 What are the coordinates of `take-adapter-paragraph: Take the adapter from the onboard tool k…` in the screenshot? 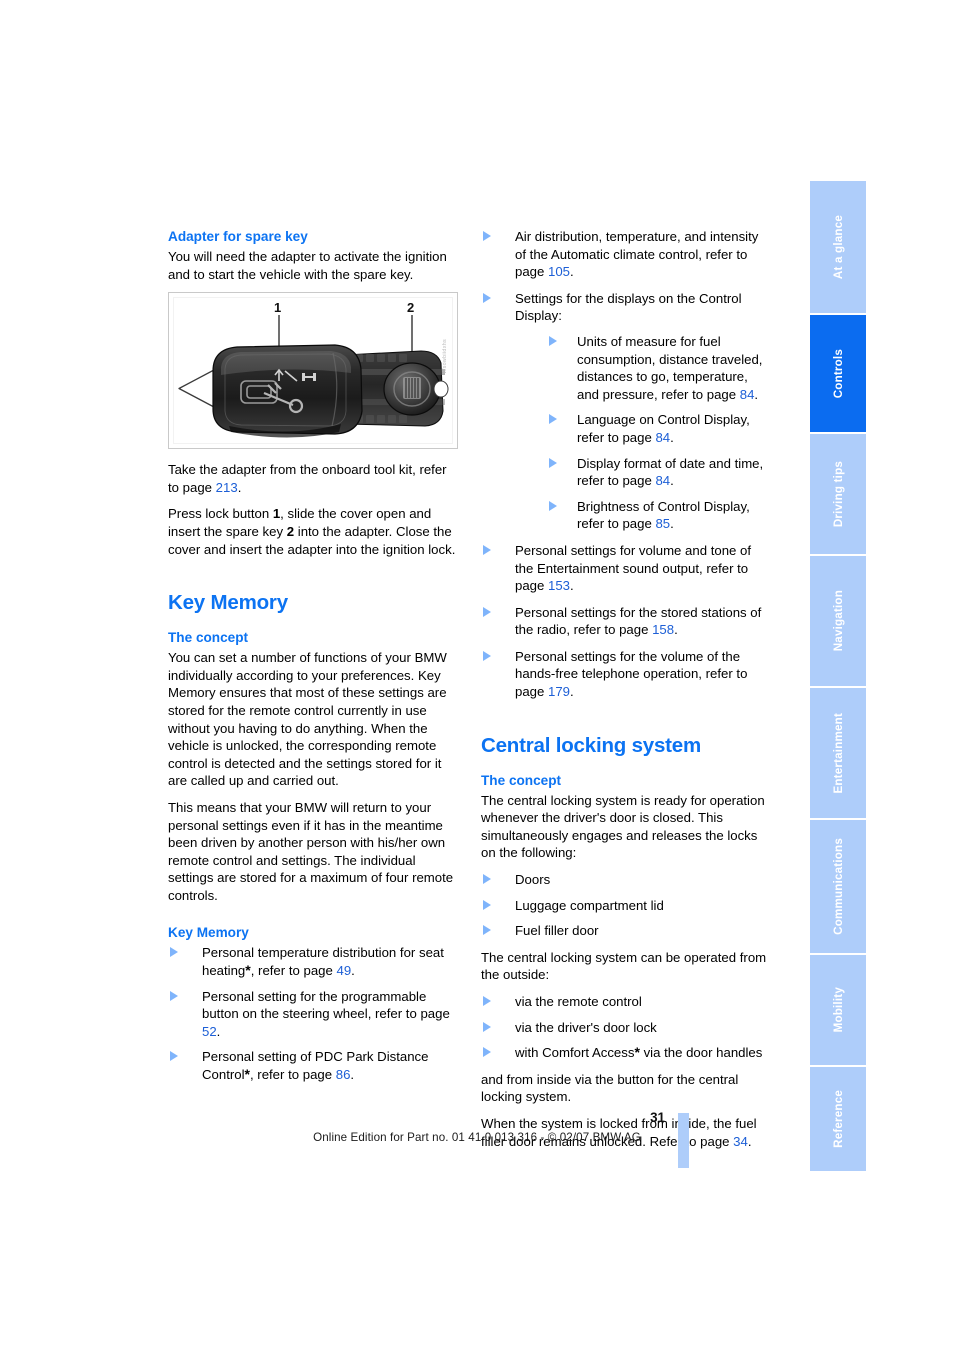 It's located at (314, 478).